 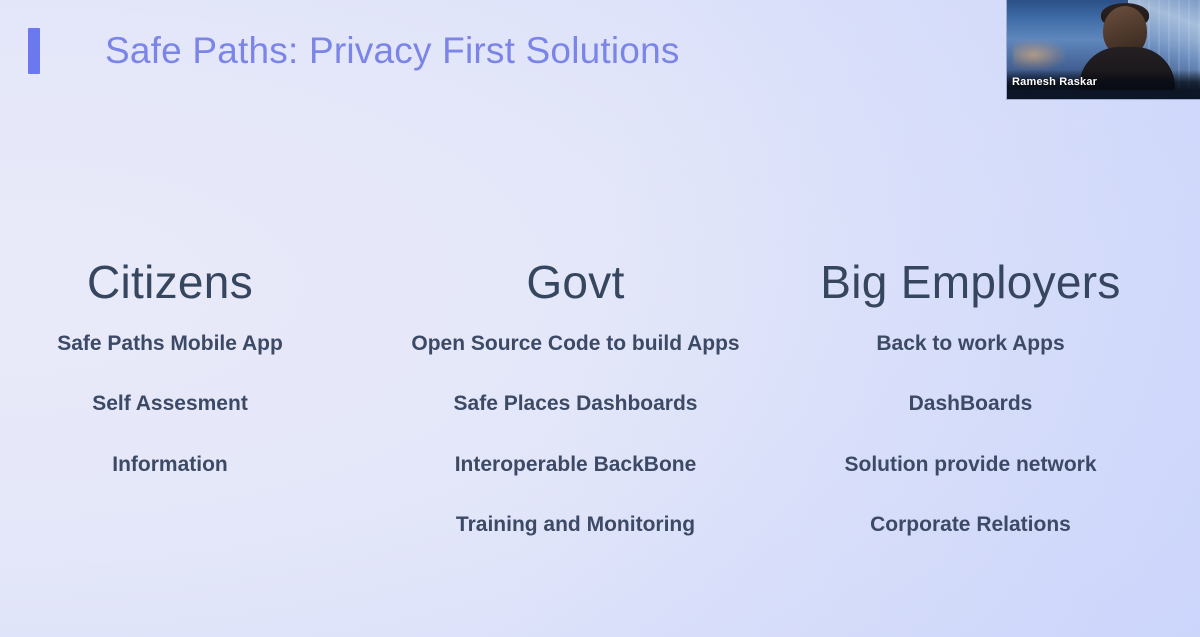 I want to click on list-item: Corporate Relations, so click(x=970, y=524).